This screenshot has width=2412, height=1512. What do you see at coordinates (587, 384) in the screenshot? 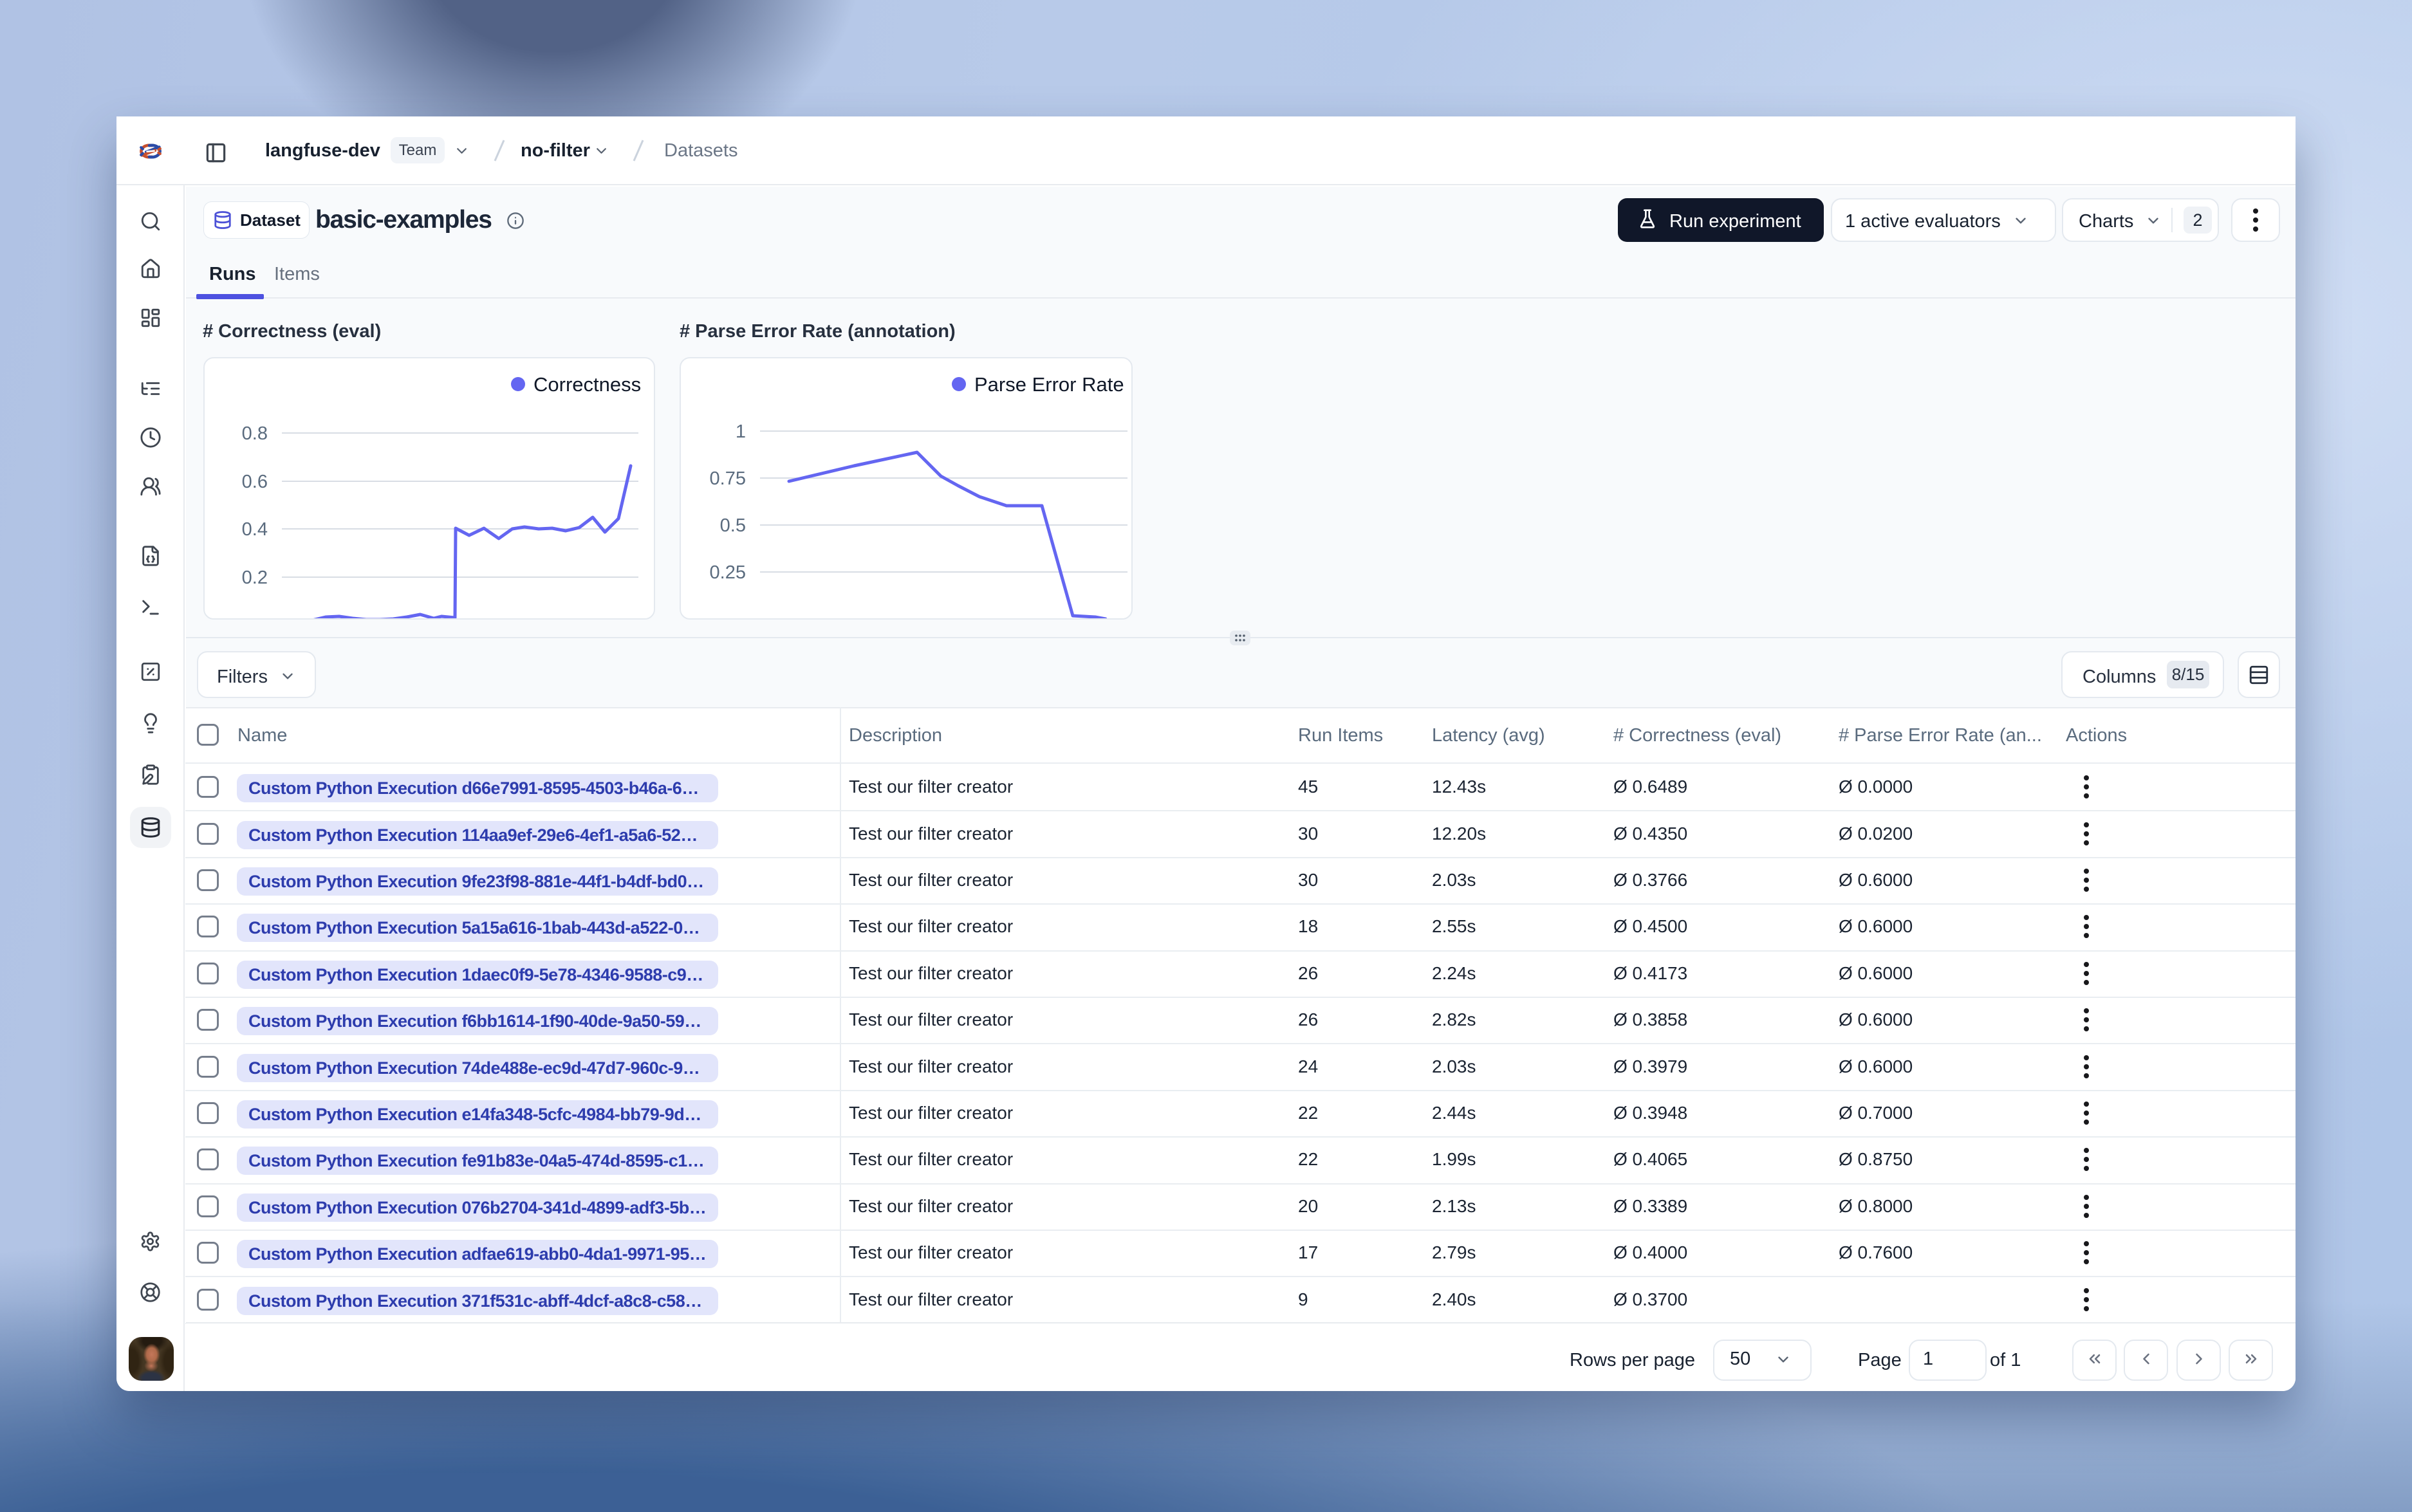
I see `svg-text: Correctness` at bounding box center [587, 384].